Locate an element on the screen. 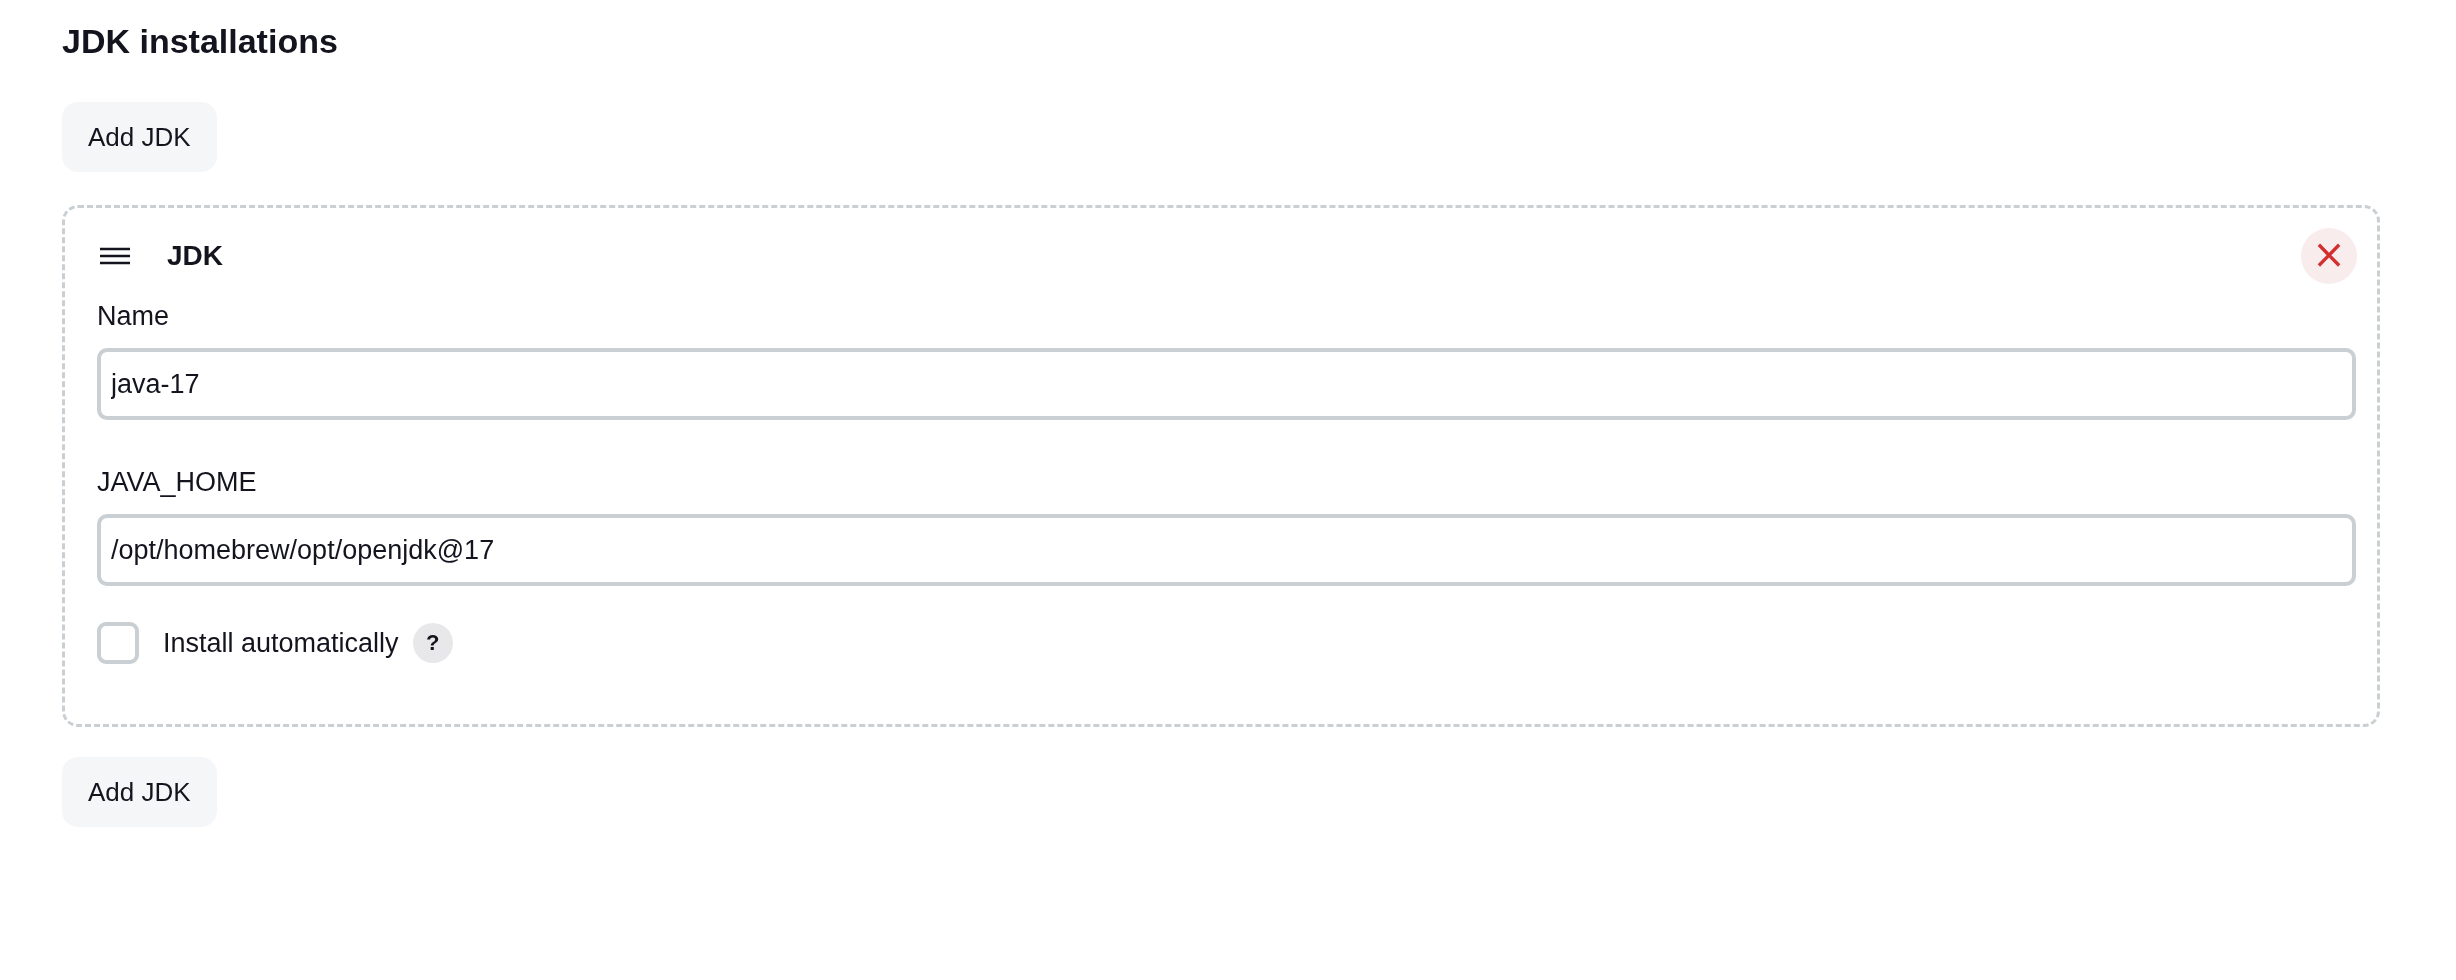  field-label: Name is located at coordinates (134, 316).